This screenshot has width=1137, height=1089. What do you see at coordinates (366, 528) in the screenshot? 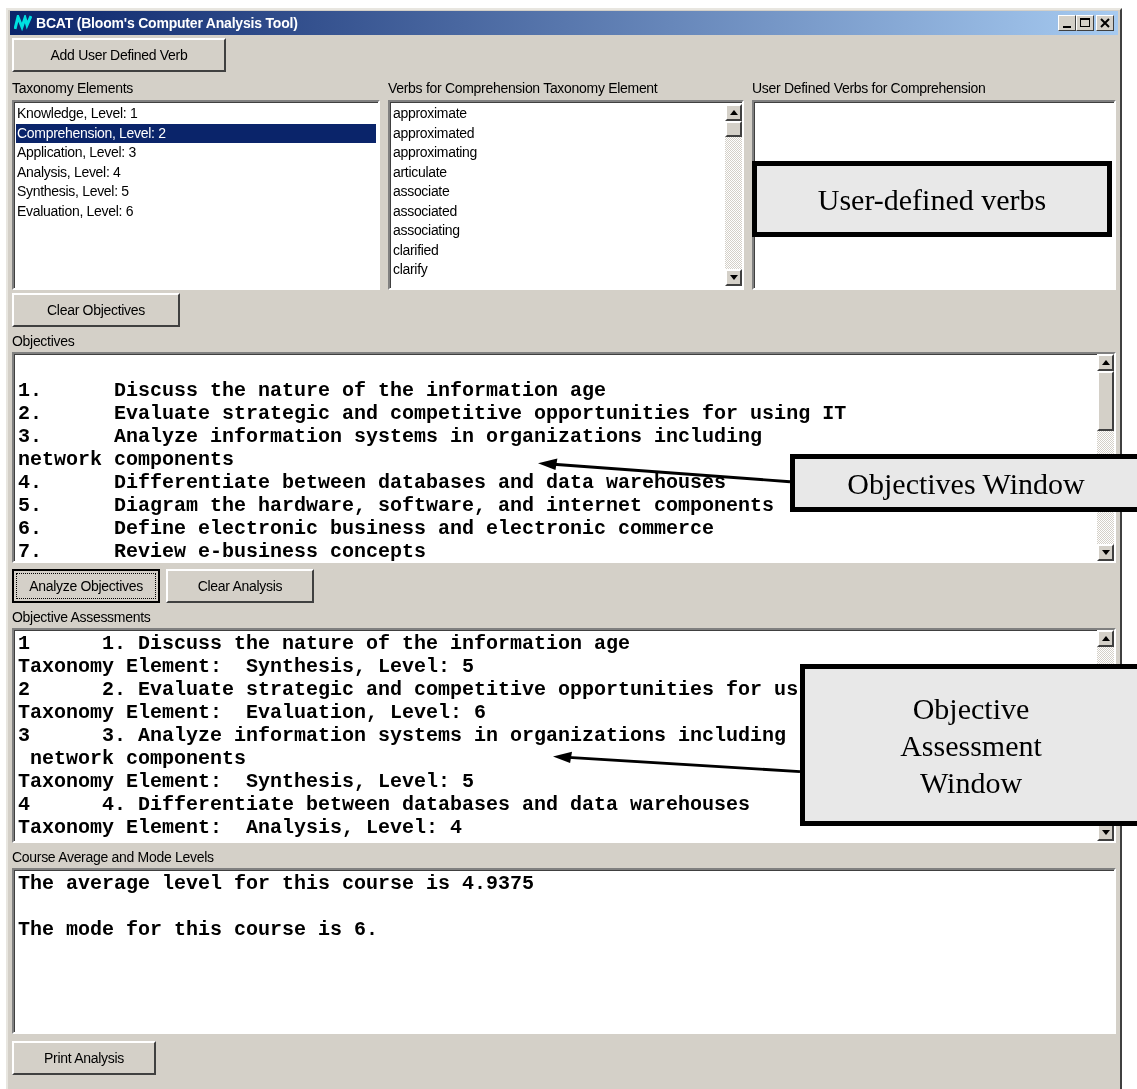
I see `objective-line: 6. Define electronic business and electronic commerce` at bounding box center [366, 528].